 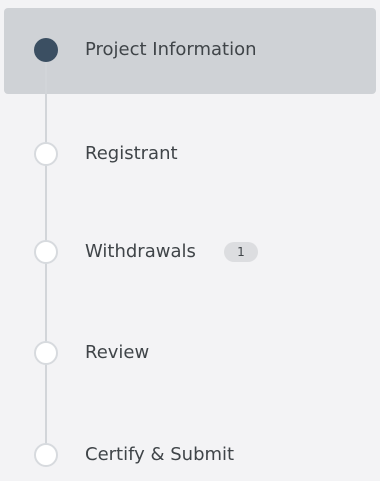 I want to click on withdrawals-count-badge: 1, so click(x=241, y=252).